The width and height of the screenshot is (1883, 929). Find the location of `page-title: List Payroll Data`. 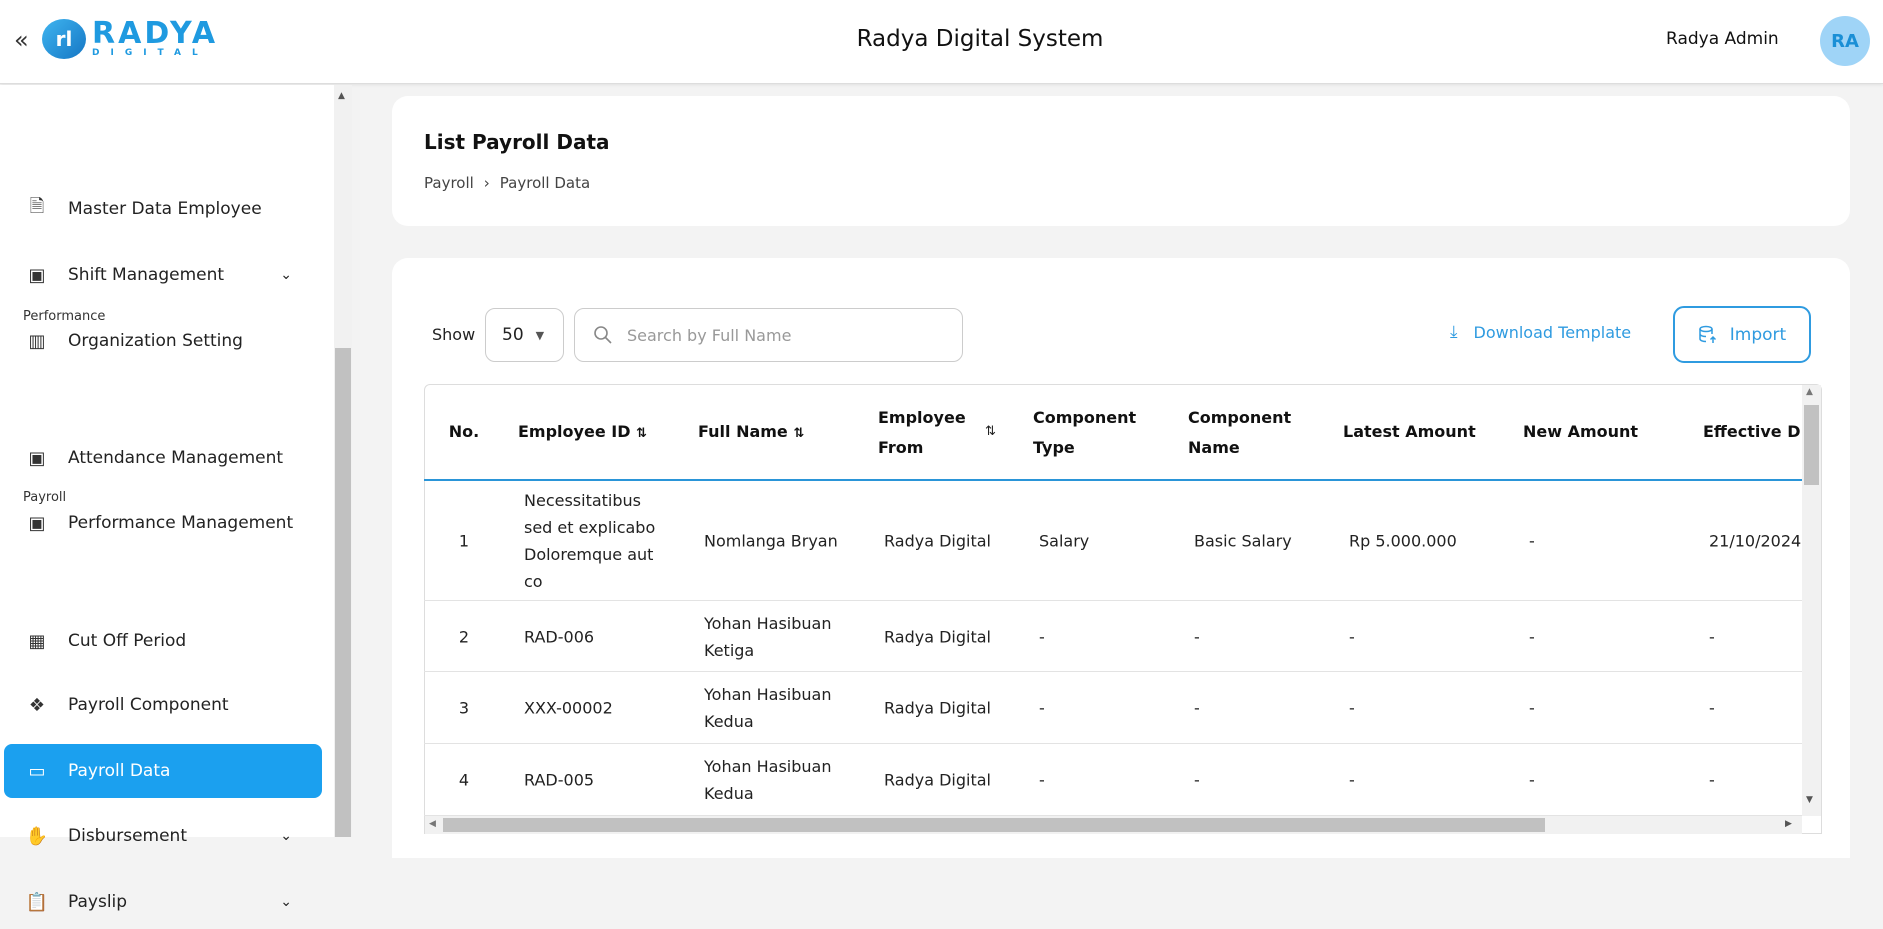

page-title: List Payroll Data is located at coordinates (517, 142).